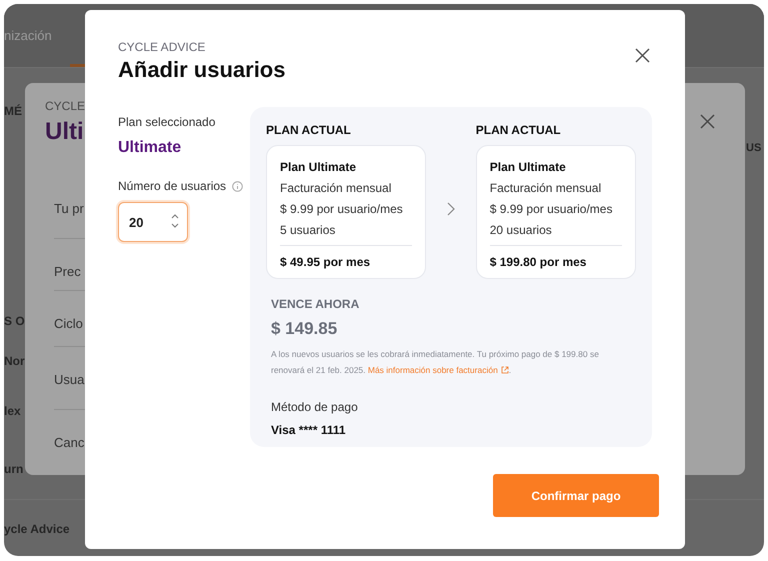 This screenshot has width=768, height=561. What do you see at coordinates (37, 529) in the screenshot?
I see `page-label: ycle Advice` at bounding box center [37, 529].